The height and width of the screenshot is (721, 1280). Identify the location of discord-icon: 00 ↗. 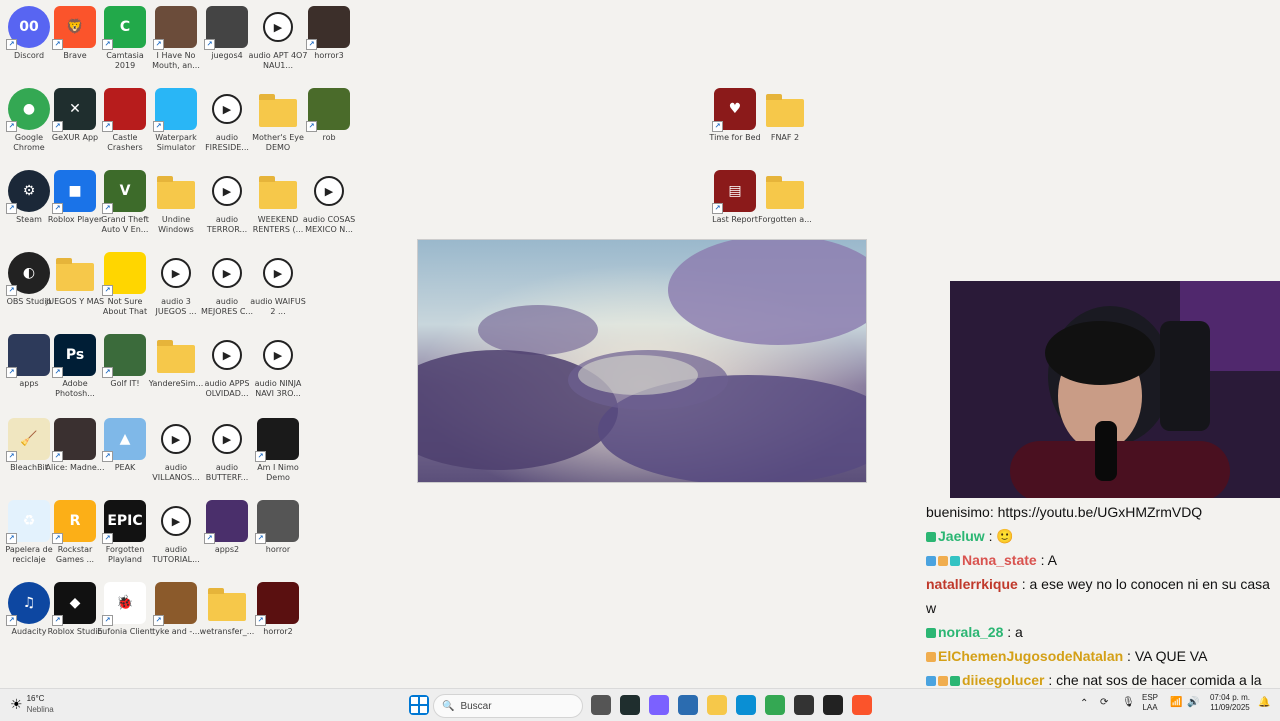
(28, 28).